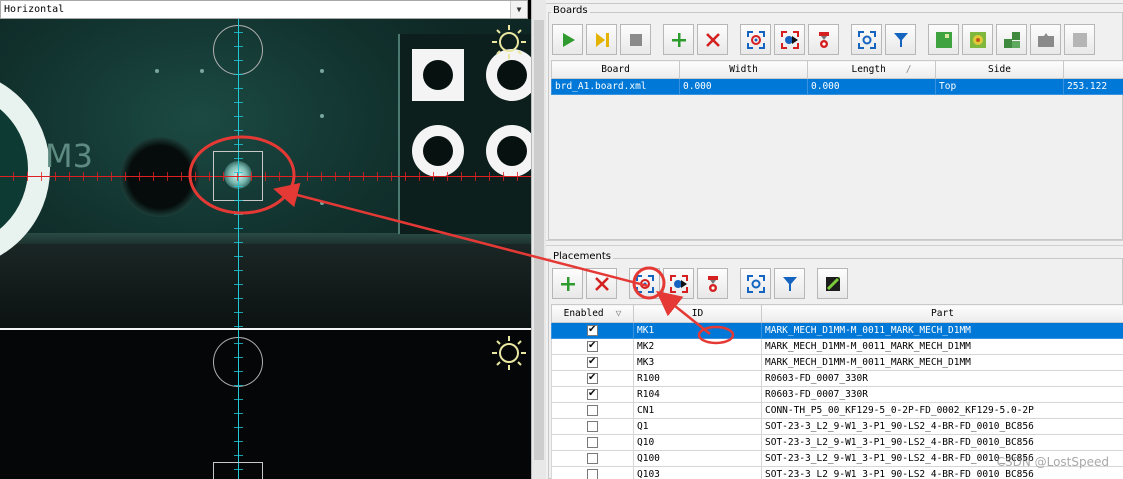 Image resolution: width=1123 pixels, height=479 pixels. I want to click on table-row: R100 R0603-FD_0007_330R, so click(837, 378).